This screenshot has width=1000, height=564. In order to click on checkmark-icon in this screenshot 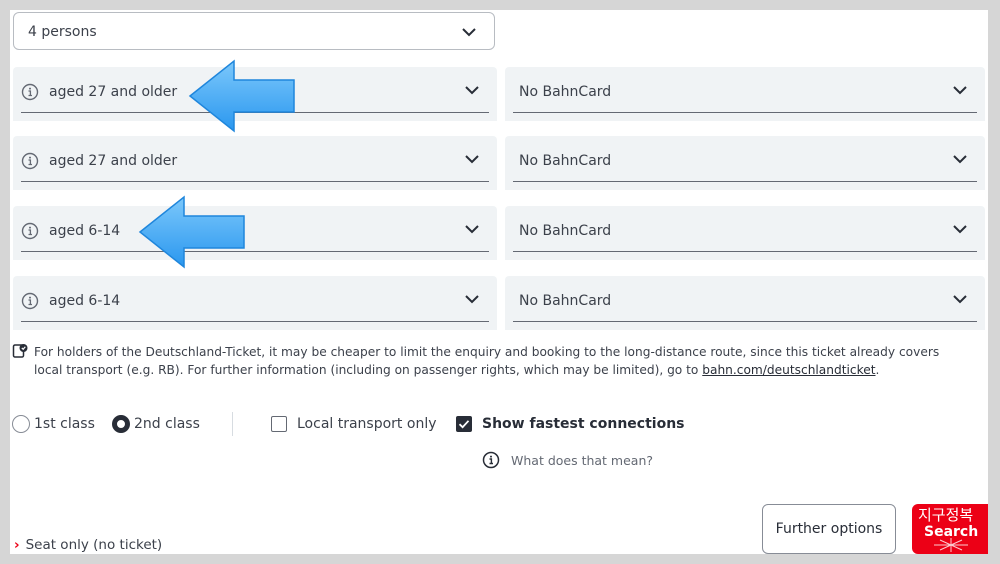, I will do `click(464, 424)`.